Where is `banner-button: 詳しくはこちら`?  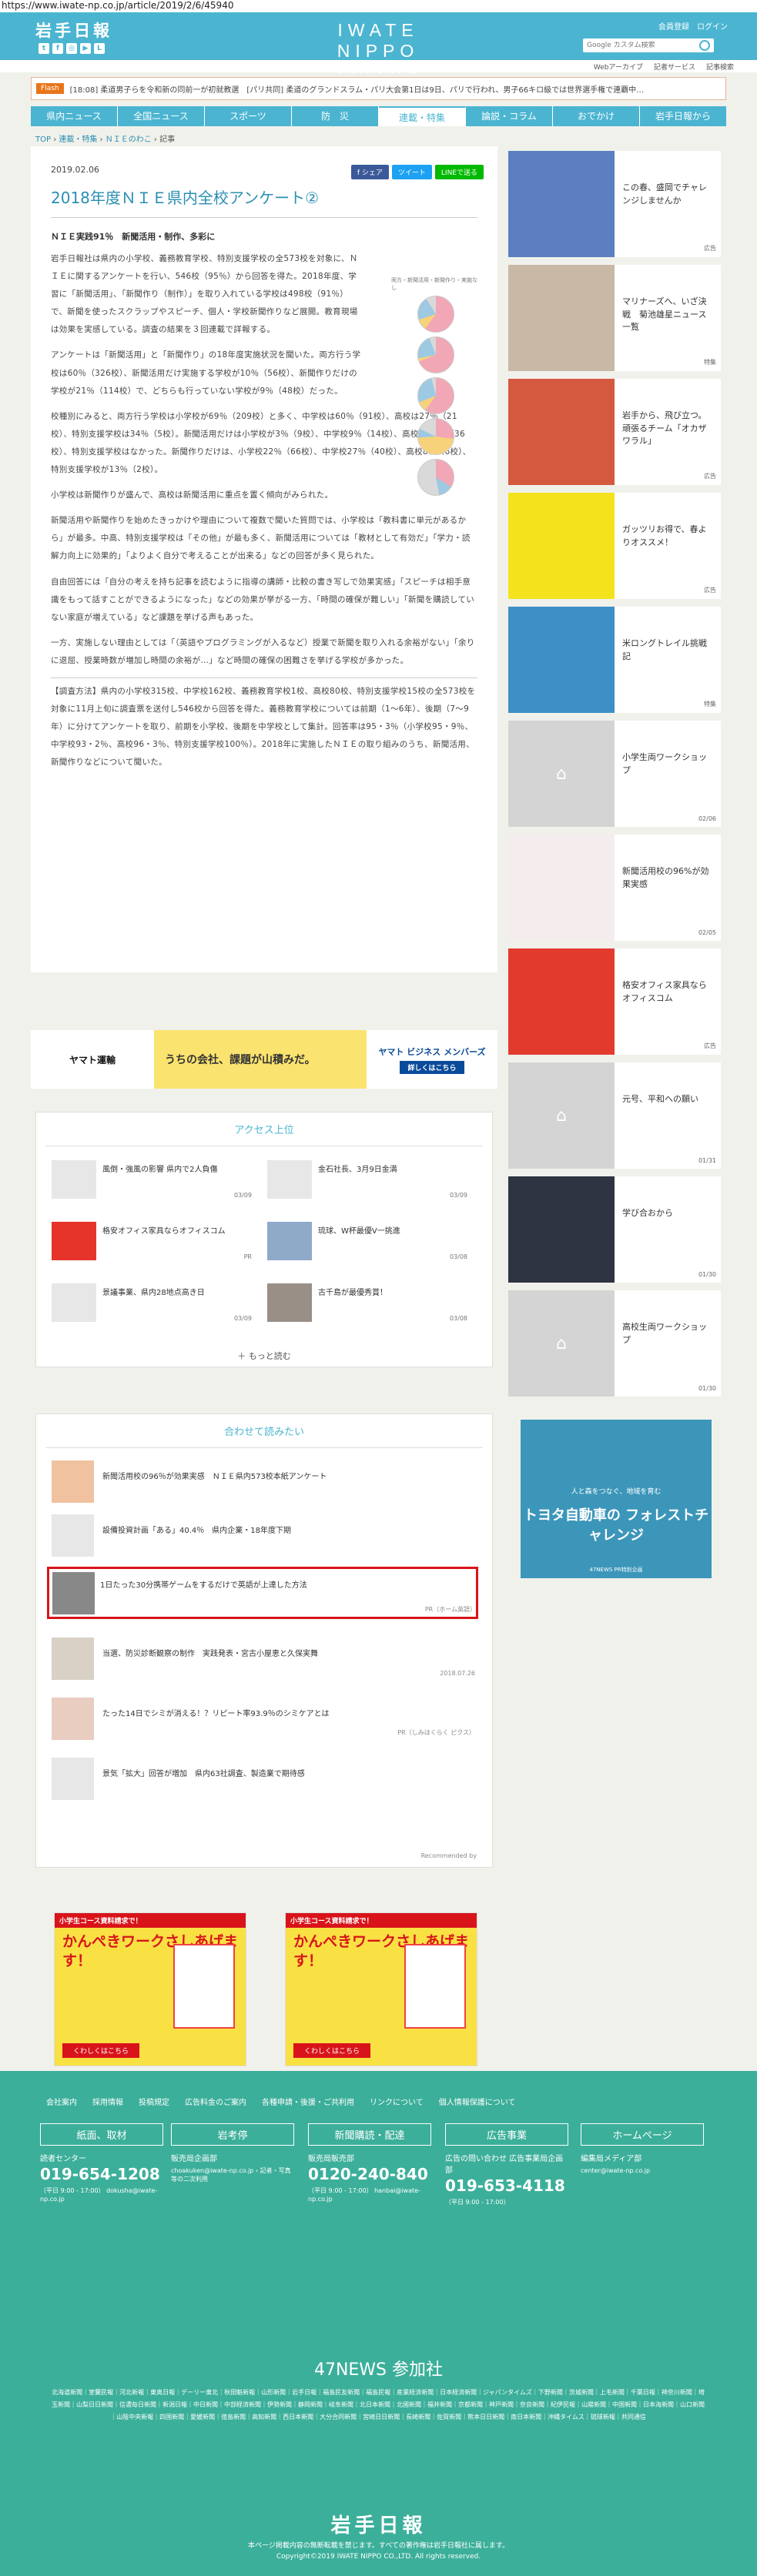
banner-button: 詳しくはこちら is located at coordinates (432, 1067).